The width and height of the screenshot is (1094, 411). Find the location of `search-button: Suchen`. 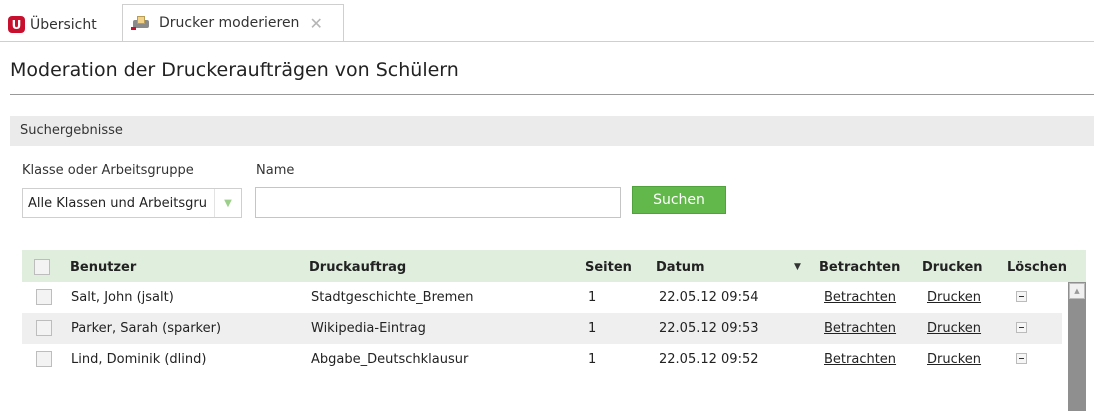

search-button: Suchen is located at coordinates (679, 200).